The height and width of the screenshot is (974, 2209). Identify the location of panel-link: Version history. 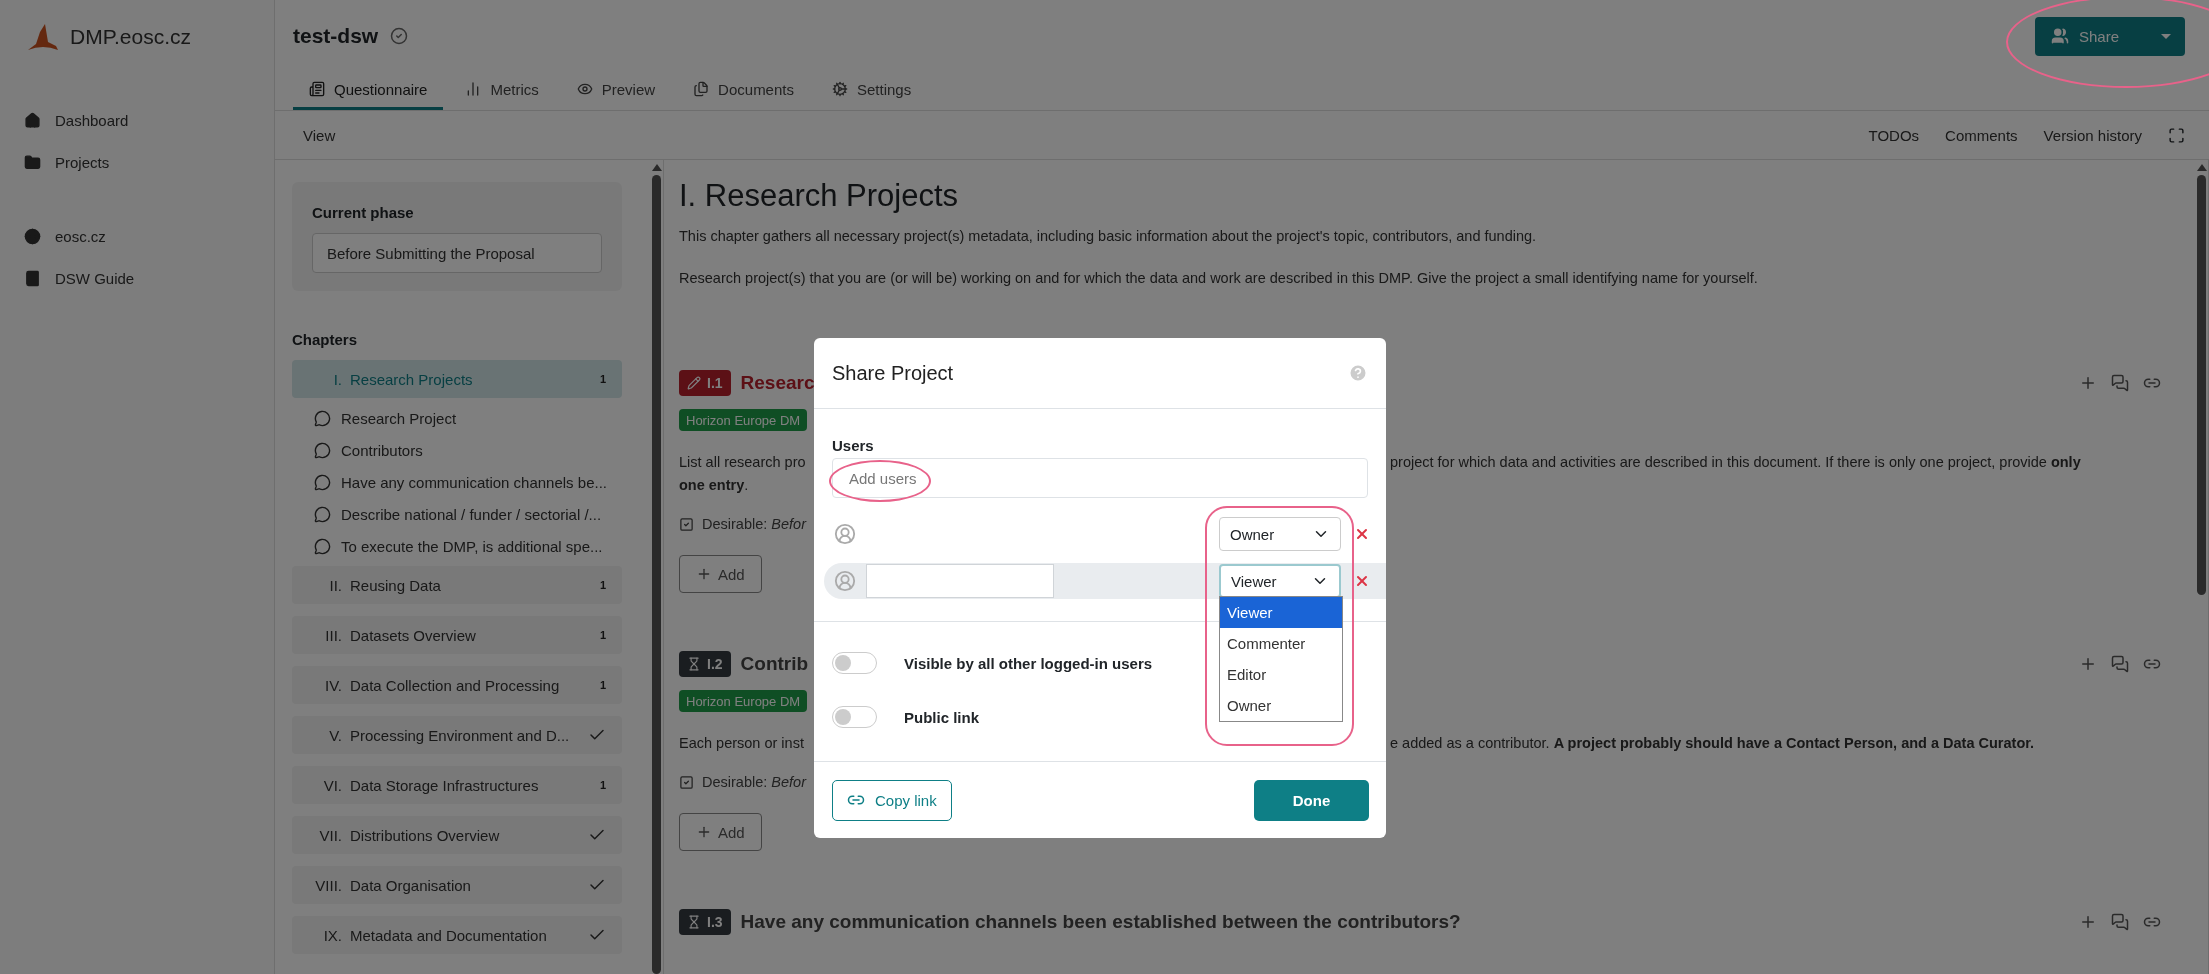
(2092, 135).